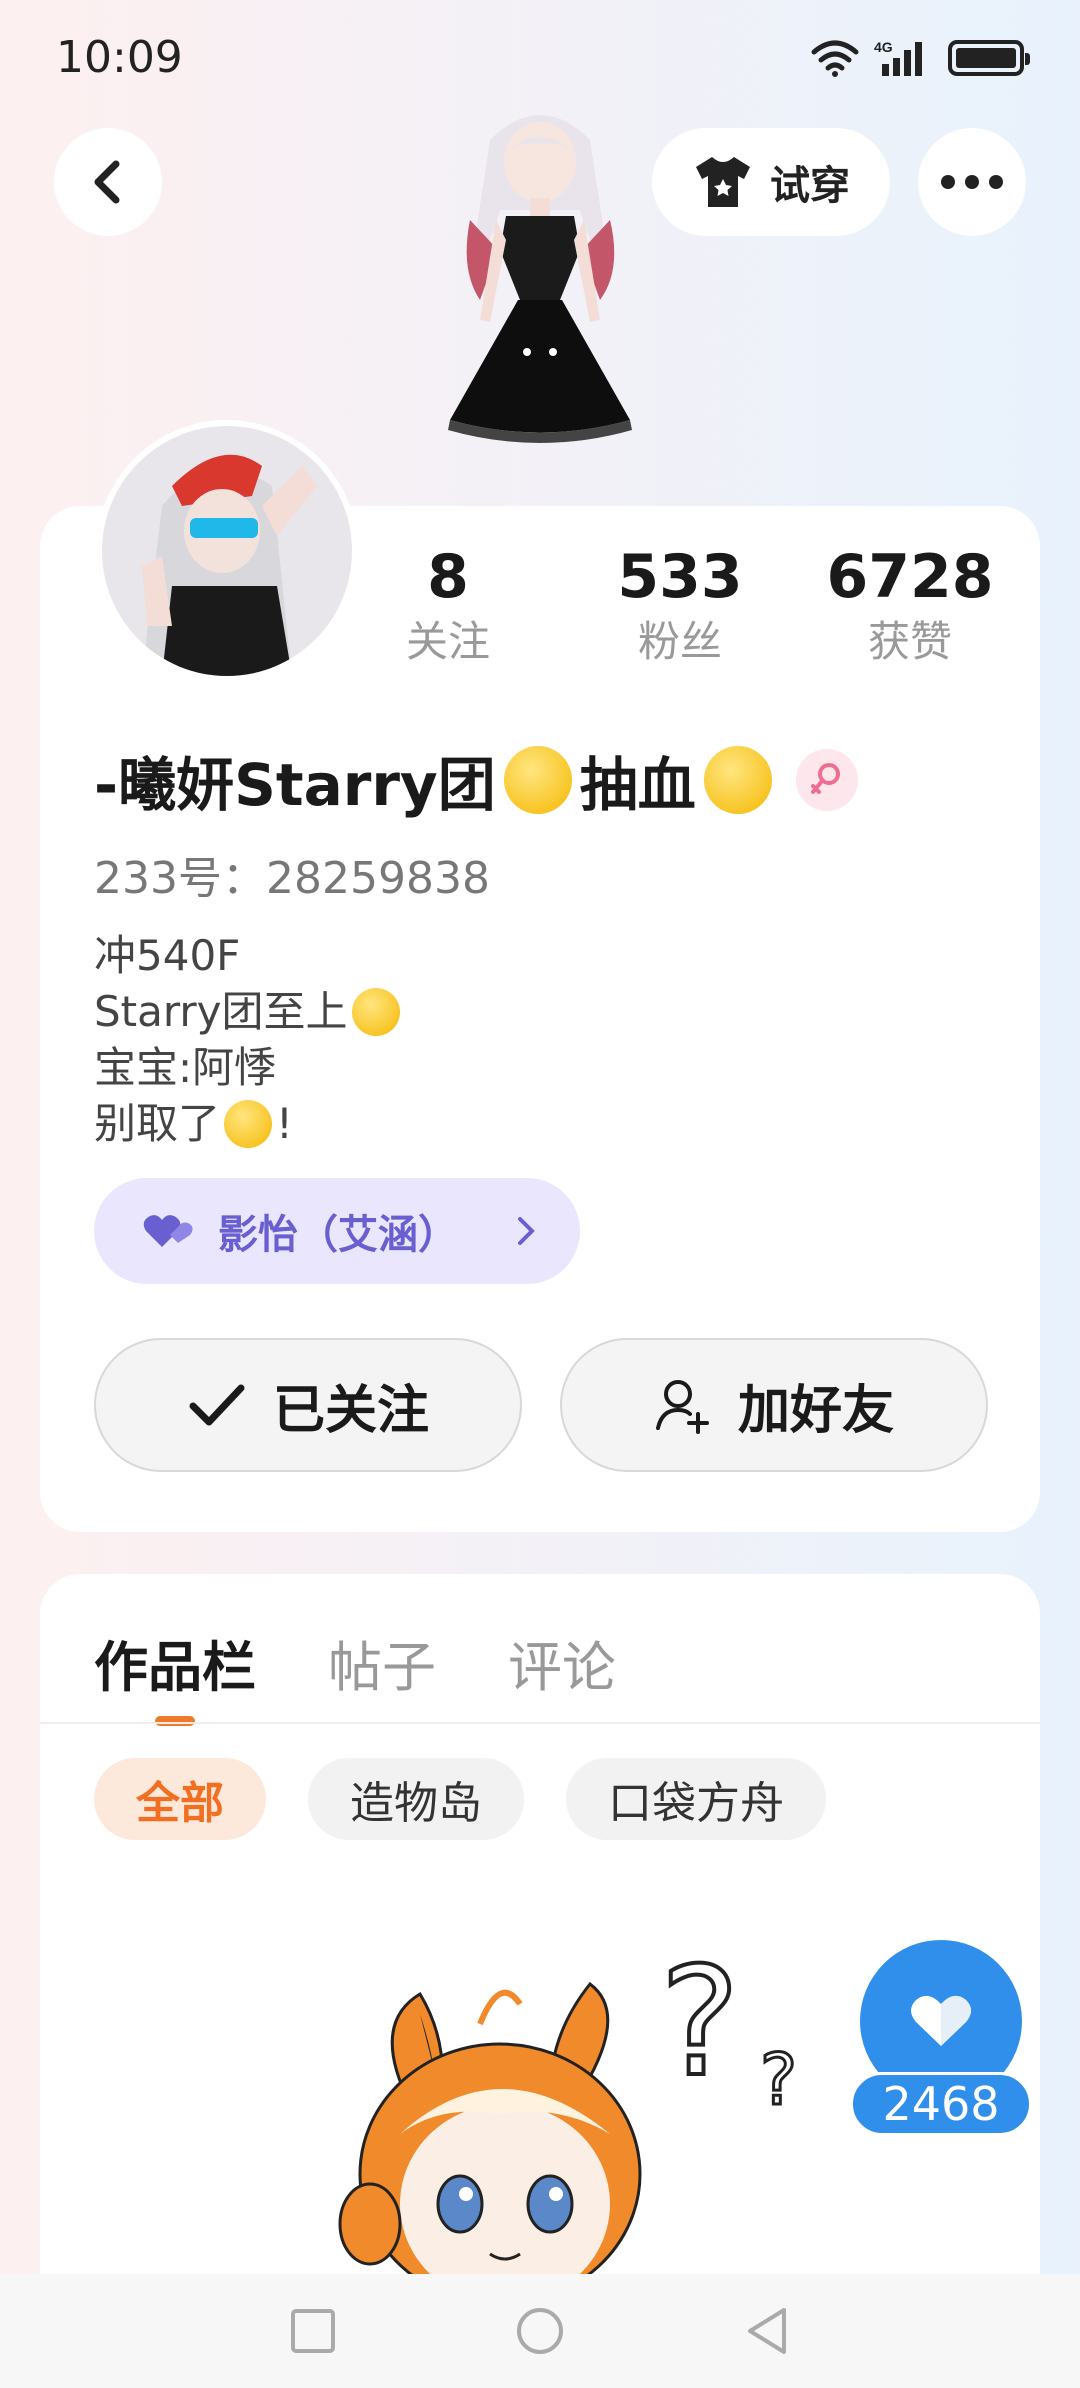  Describe the element at coordinates (185, 1067) in the screenshot. I see `bio-line: 宝宝:阿悸` at that location.